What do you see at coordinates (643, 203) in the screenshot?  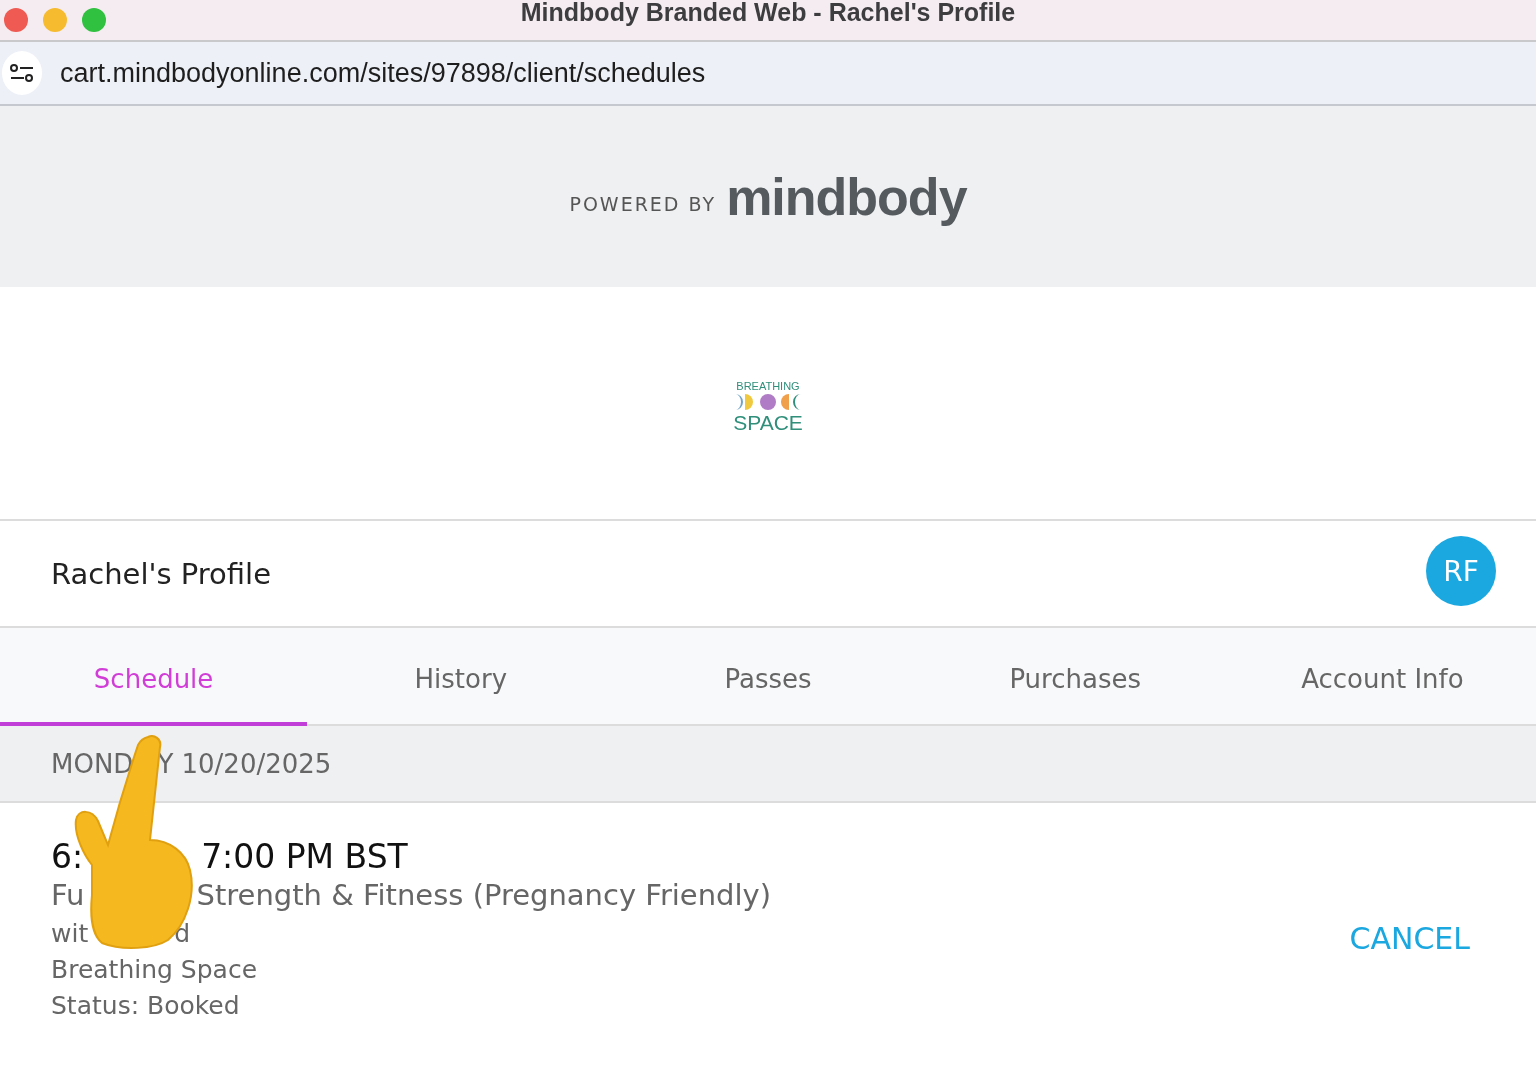 I see `powered-by-text: POWERED BY` at bounding box center [643, 203].